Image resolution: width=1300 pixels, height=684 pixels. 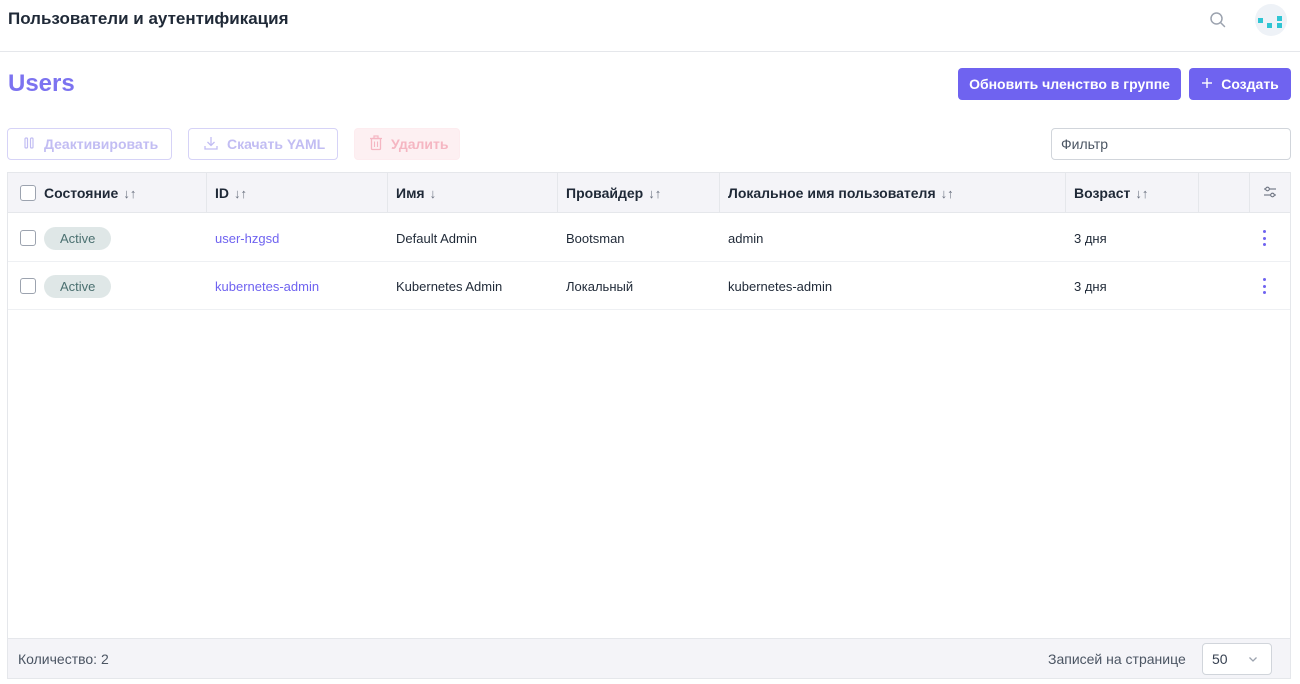 I want to click on download-yaml-button: Скачать YAML, so click(x=263, y=144).